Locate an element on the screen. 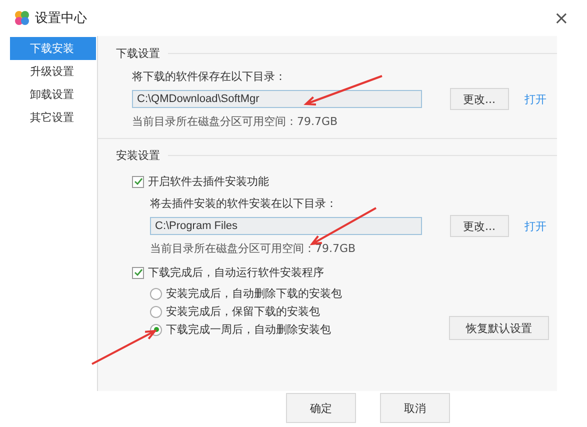 The image size is (587, 427). dialog-button: 取消 is located at coordinates (415, 408).